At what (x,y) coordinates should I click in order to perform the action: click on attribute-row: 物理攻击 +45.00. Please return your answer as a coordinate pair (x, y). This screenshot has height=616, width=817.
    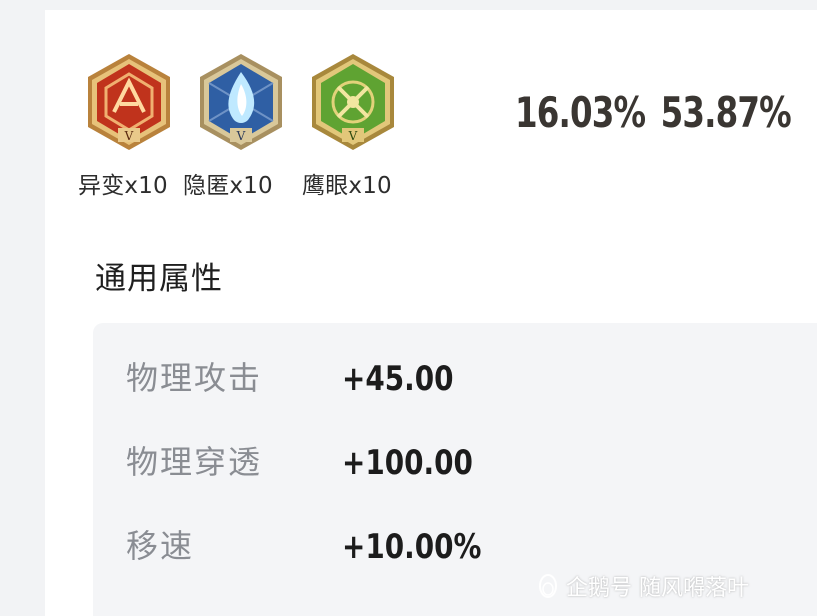
    Looking at the image, I should click on (426, 376).